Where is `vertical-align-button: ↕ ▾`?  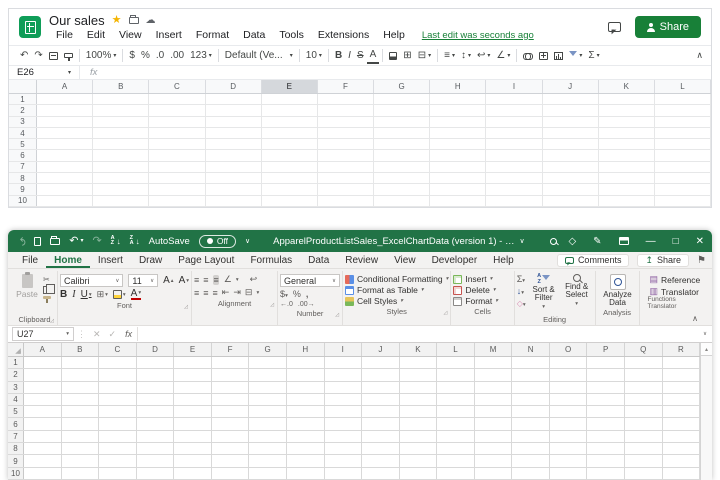
vertical-align-button: ↕ ▾ is located at coordinates (466, 55).